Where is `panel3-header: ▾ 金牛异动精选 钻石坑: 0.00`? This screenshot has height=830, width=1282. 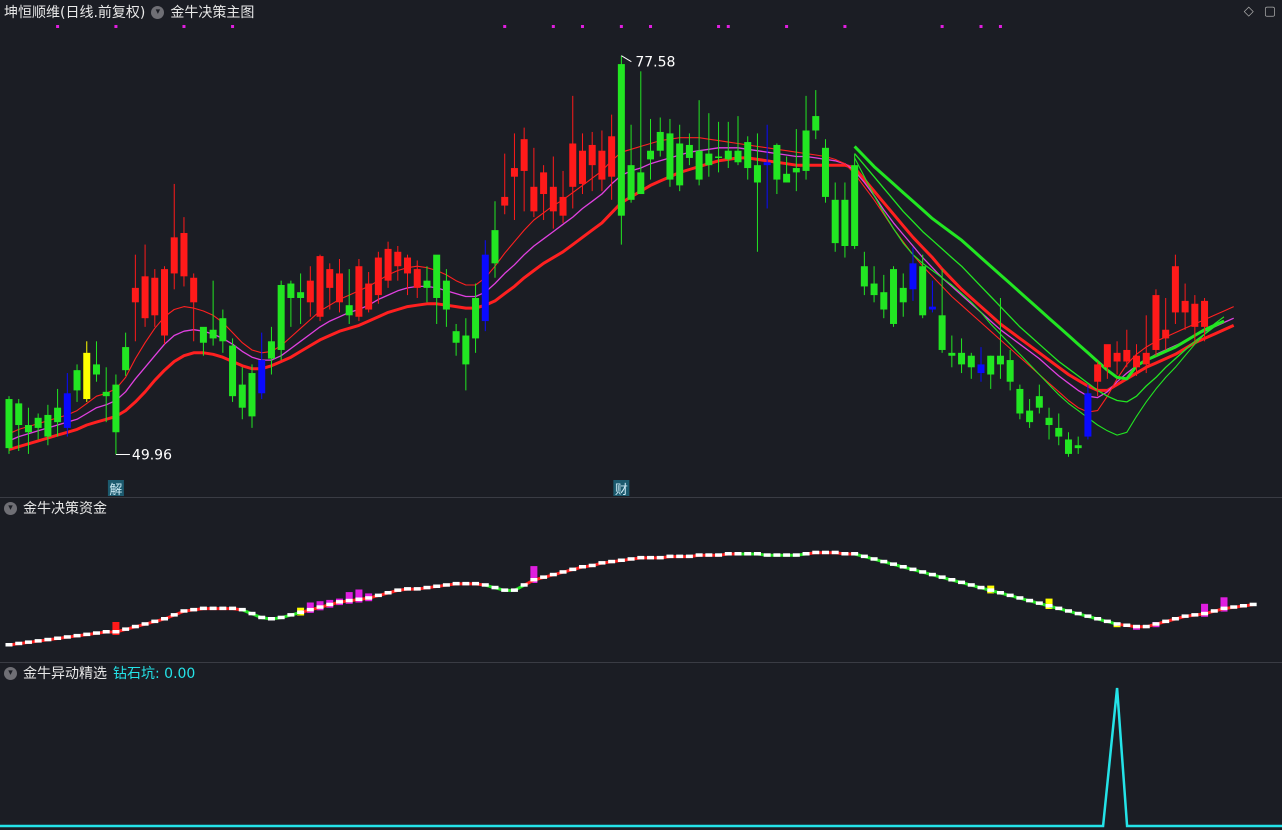
panel3-header: ▾ 金牛异动精选 钻石坑: 0.00 is located at coordinates (99, 673).